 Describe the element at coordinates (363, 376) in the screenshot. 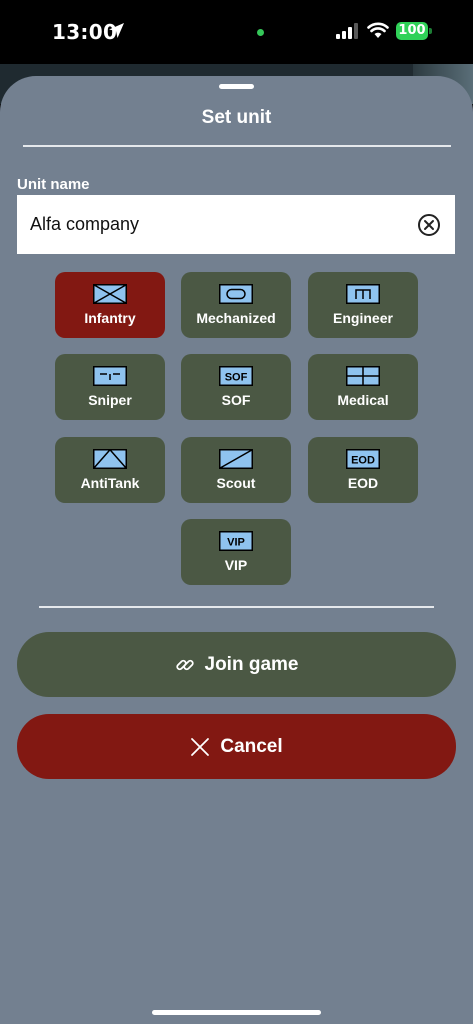

I see `medical-symbol-icon` at that location.